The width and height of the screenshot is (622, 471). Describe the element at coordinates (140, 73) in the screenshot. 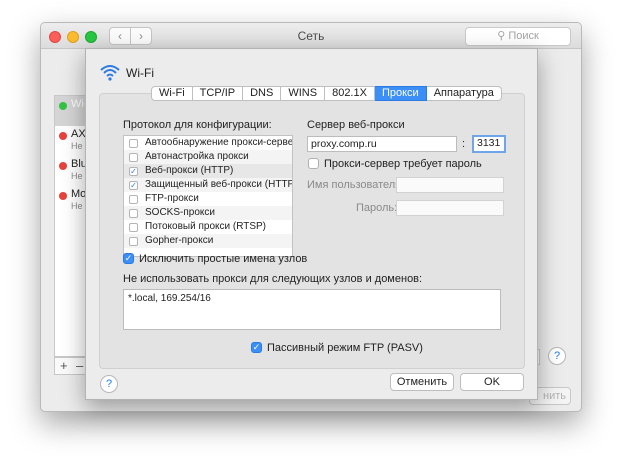

I see `interface-name: Wi-Fi` at that location.